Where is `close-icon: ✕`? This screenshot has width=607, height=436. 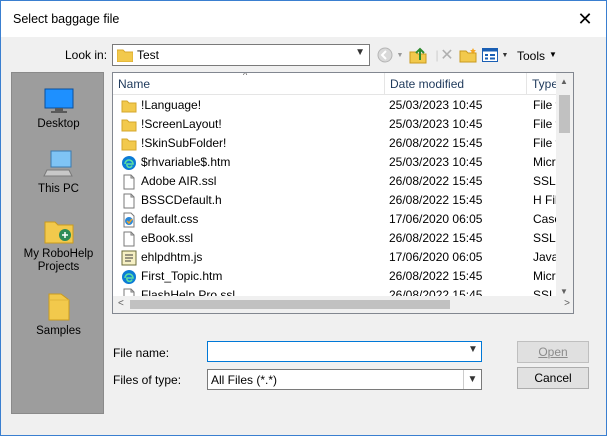
close-icon: ✕ is located at coordinates (585, 19).